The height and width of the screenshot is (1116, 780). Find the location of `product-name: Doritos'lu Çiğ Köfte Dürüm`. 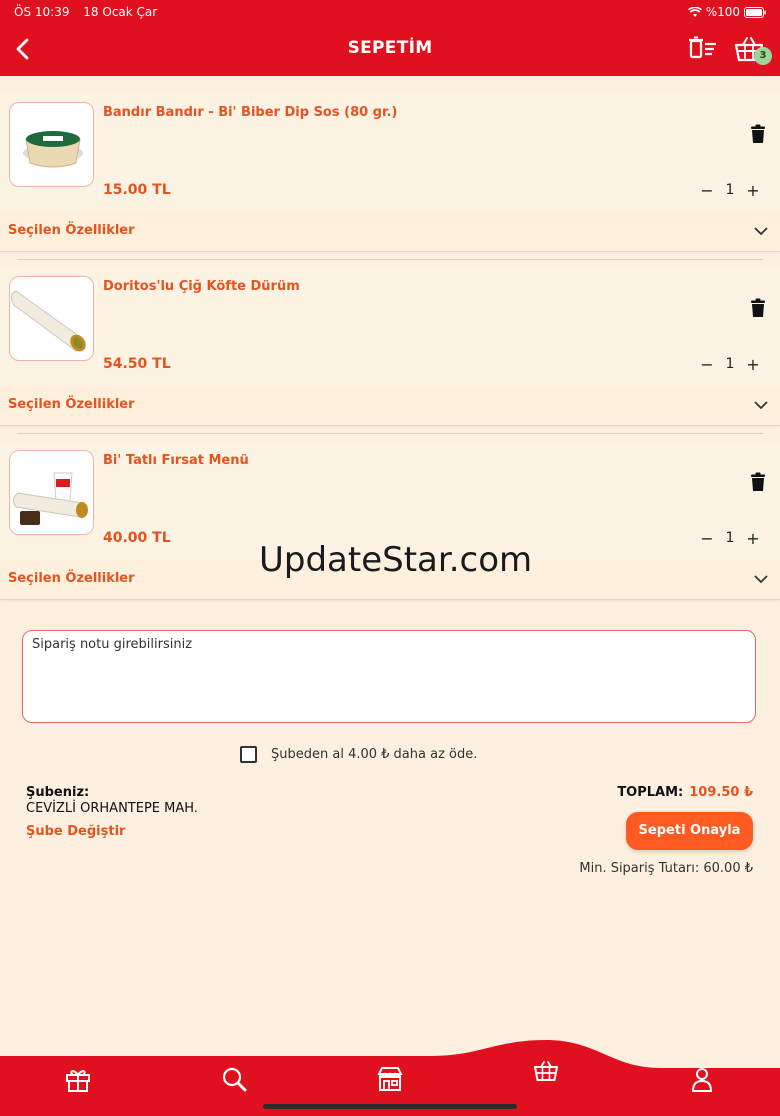

product-name: Doritos'lu Çiğ Köfte Dürüm is located at coordinates (201, 286).